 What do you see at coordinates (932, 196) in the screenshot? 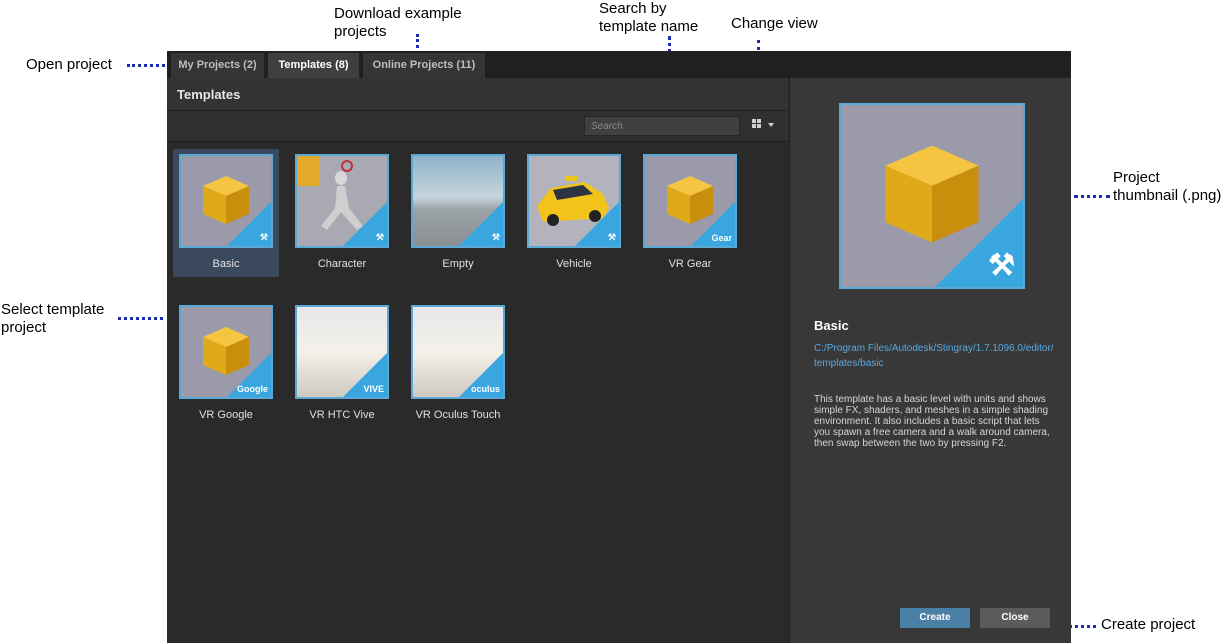
I see `project-thumbnail: ⚒` at bounding box center [932, 196].